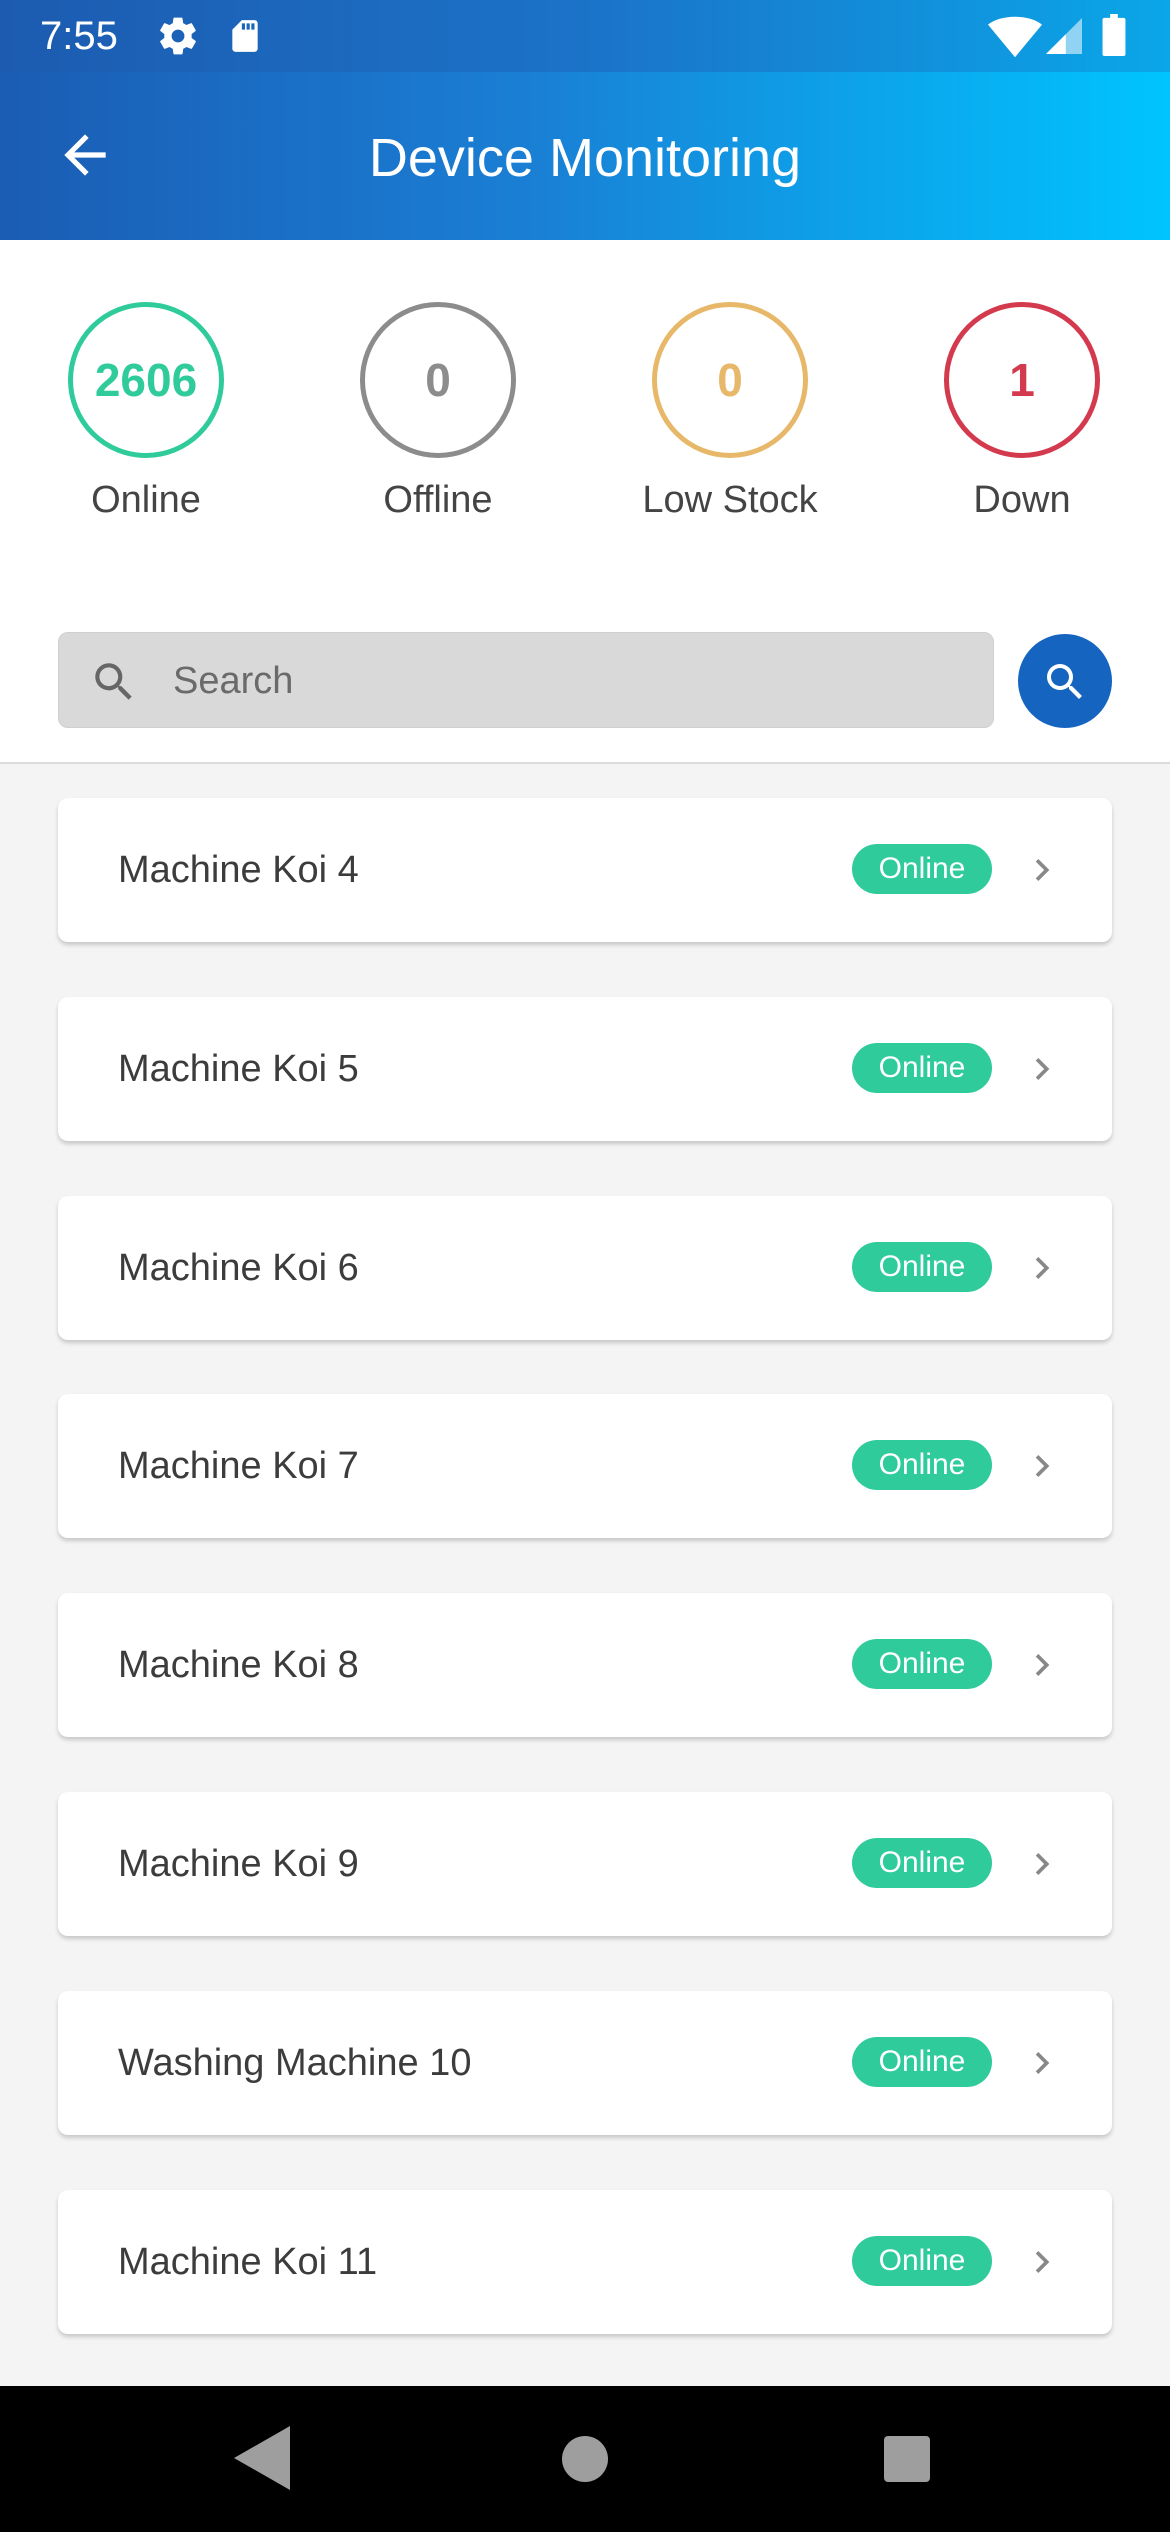  I want to click on device-name: Machine Koi 7, so click(238, 1466).